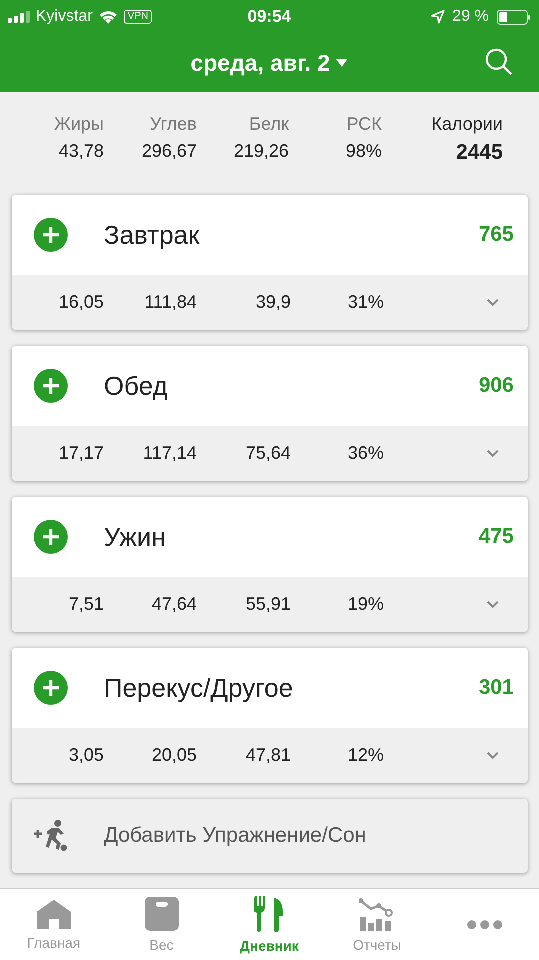 Image resolution: width=539 pixels, height=960 pixels. What do you see at coordinates (173, 124) in the screenshot?
I see `summary-label: Углев` at bounding box center [173, 124].